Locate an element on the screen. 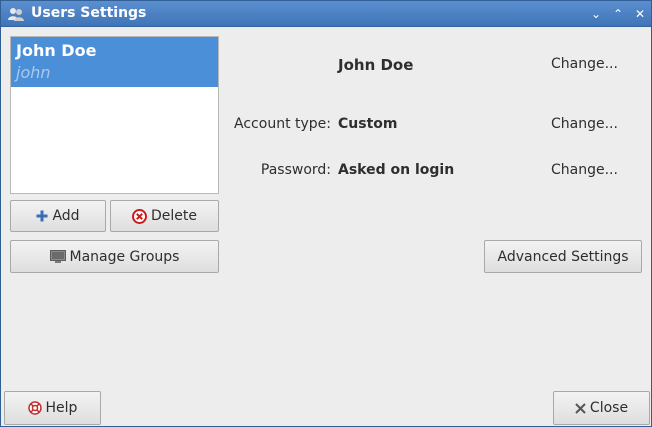 Image resolution: width=652 pixels, height=427 pixels. maximize-button: ⌃ is located at coordinates (618, 14).